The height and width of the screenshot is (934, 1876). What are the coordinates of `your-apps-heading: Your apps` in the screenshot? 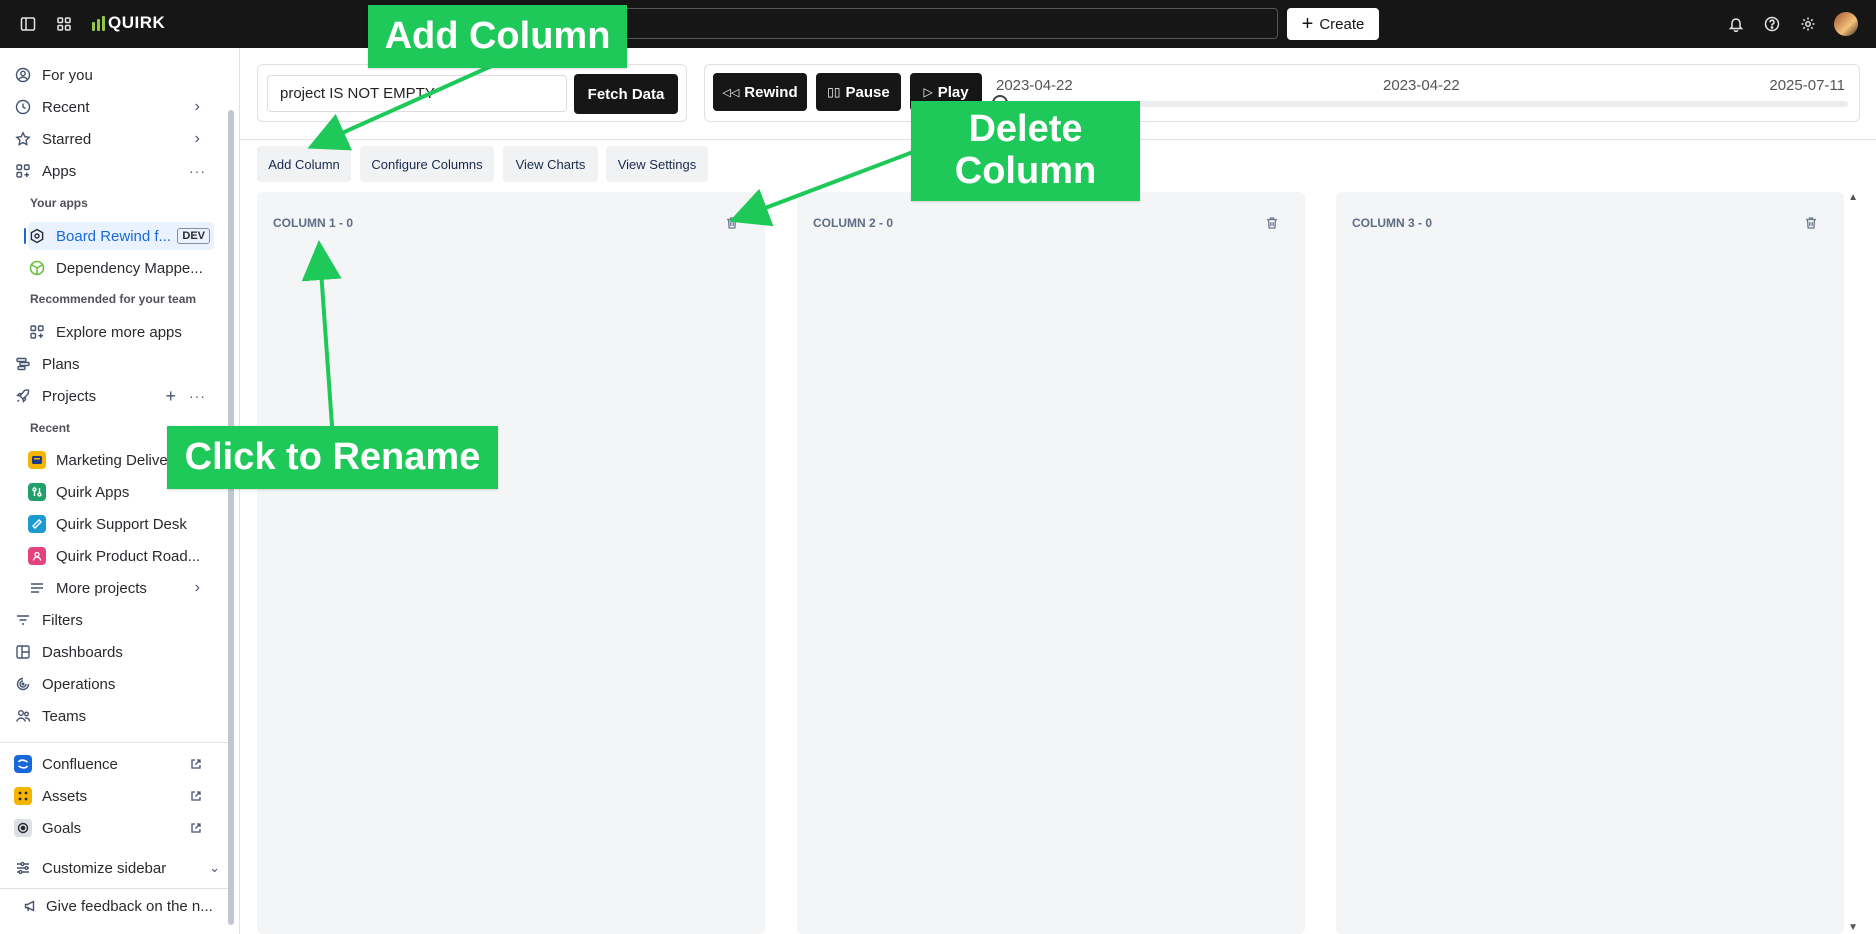 It's located at (59, 203).